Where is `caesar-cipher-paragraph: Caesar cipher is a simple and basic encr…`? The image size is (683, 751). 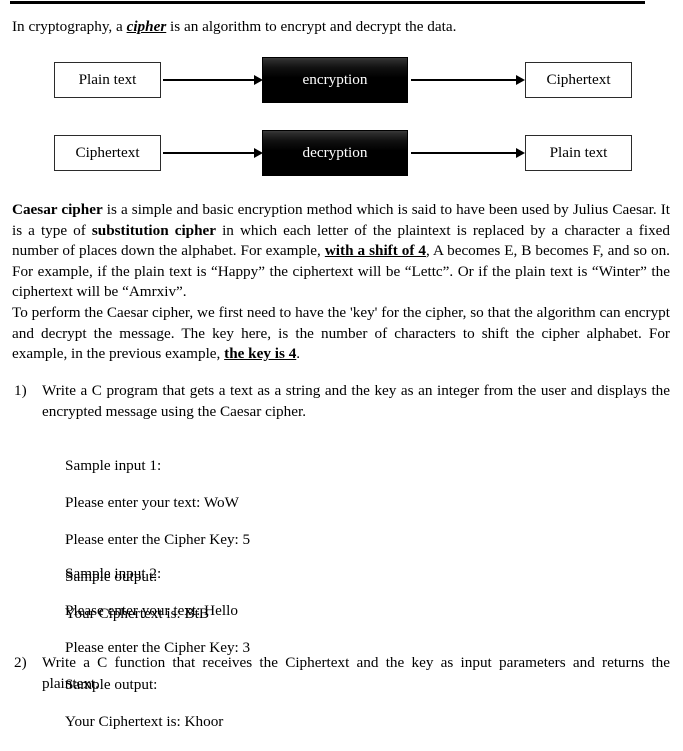
caesar-cipher-paragraph: Caesar cipher is a simple and basic encr… is located at coordinates (341, 251).